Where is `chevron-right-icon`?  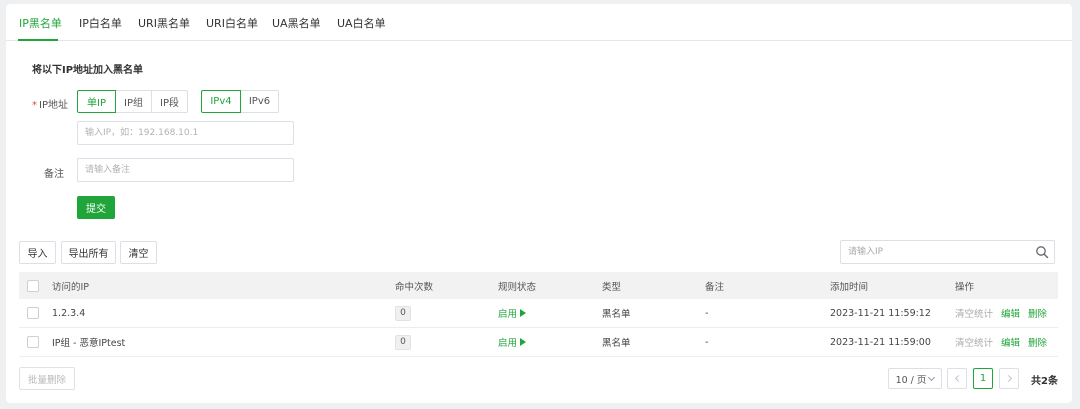 chevron-right-icon is located at coordinates (1008, 378).